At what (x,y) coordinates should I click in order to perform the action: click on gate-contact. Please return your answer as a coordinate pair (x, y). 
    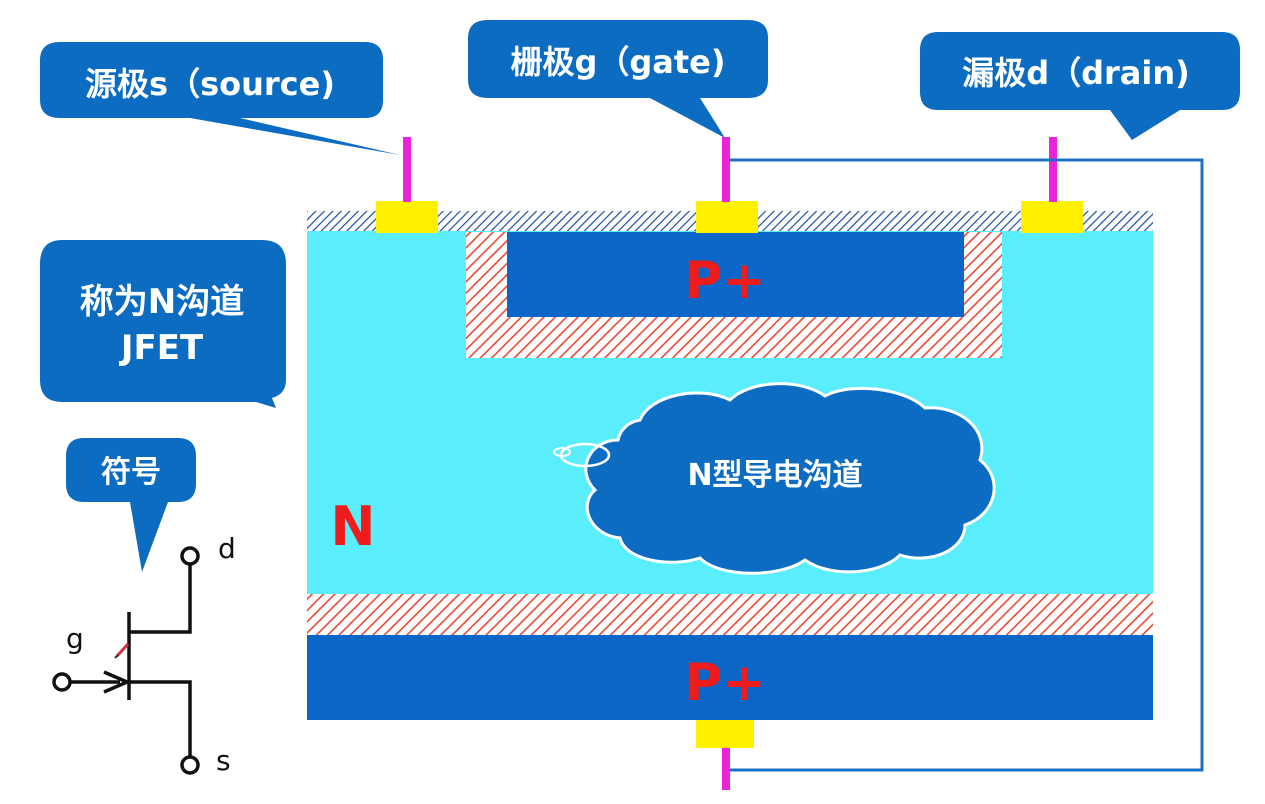
    Looking at the image, I should click on (727, 217).